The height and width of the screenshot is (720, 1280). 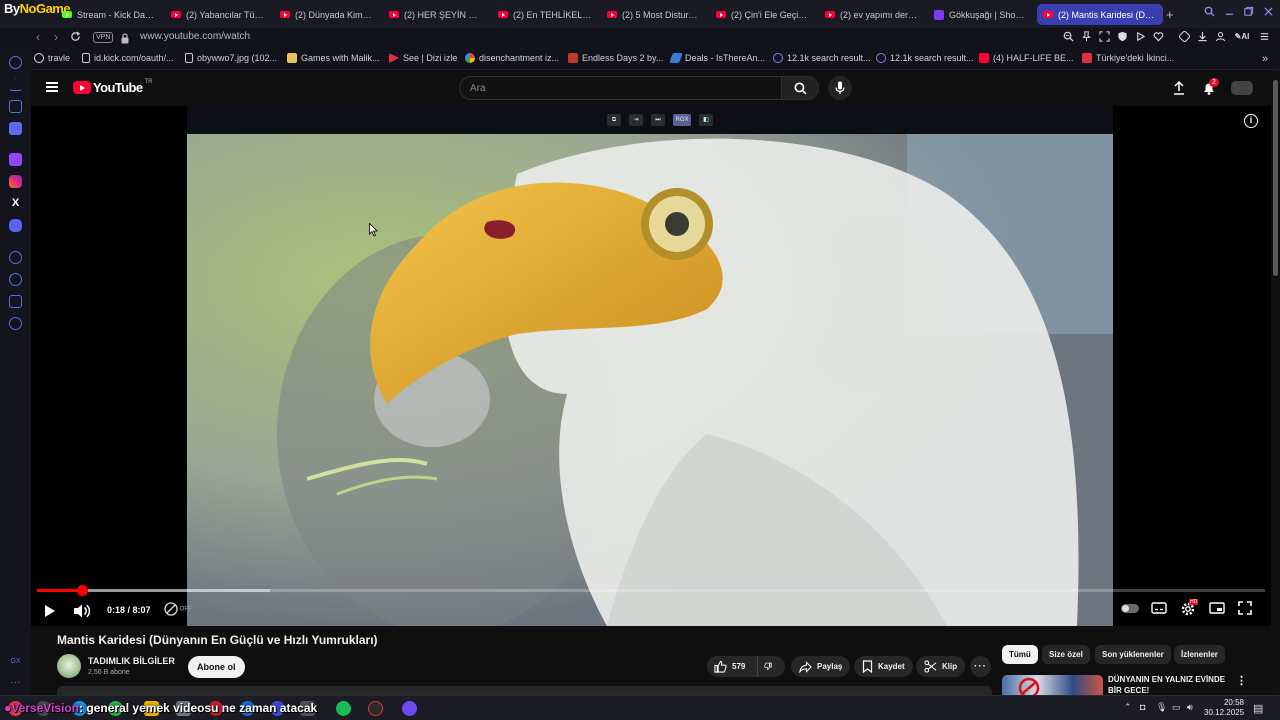 What do you see at coordinates (1020, 654) in the screenshot?
I see `chip-all: Tümü` at bounding box center [1020, 654].